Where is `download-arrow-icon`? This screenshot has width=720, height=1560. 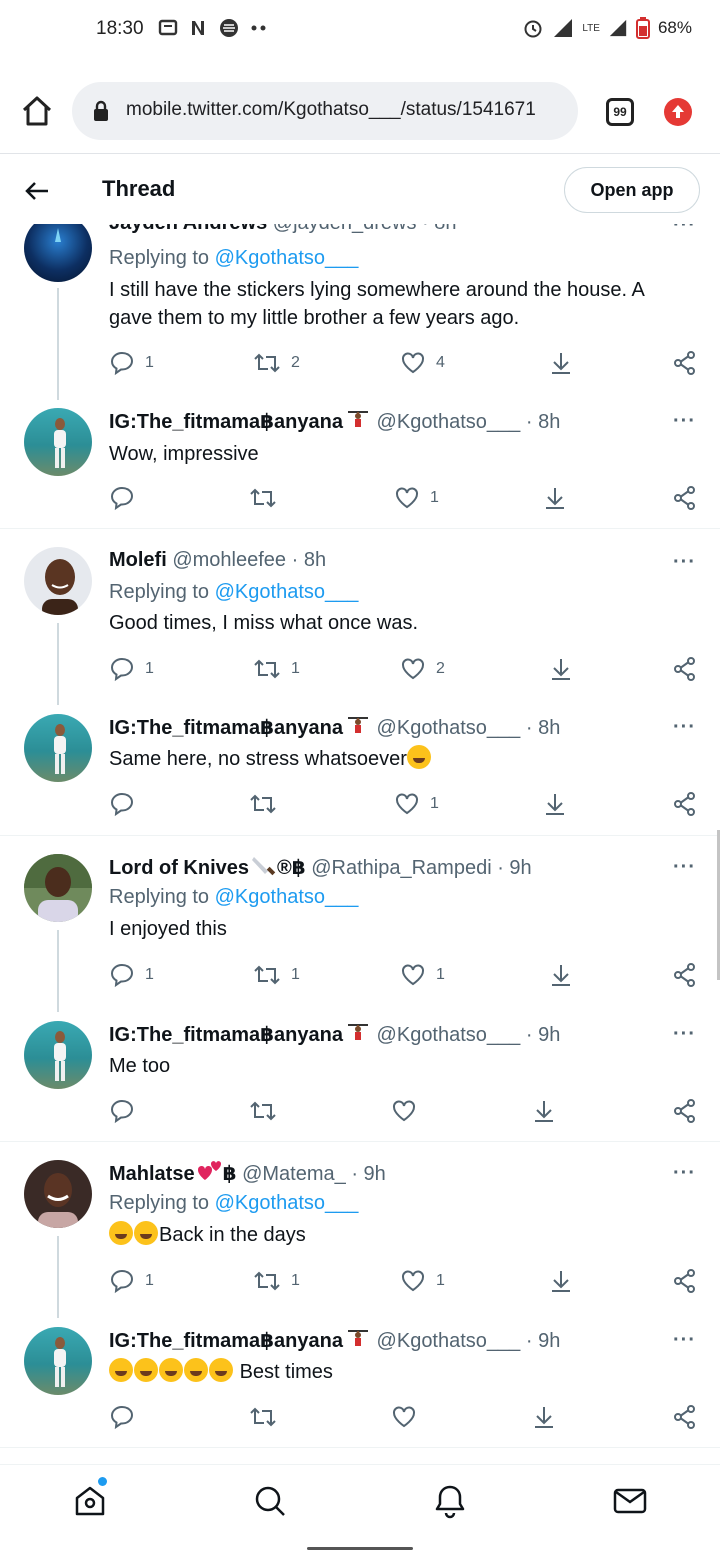
download-arrow-icon is located at coordinates (561, 975).